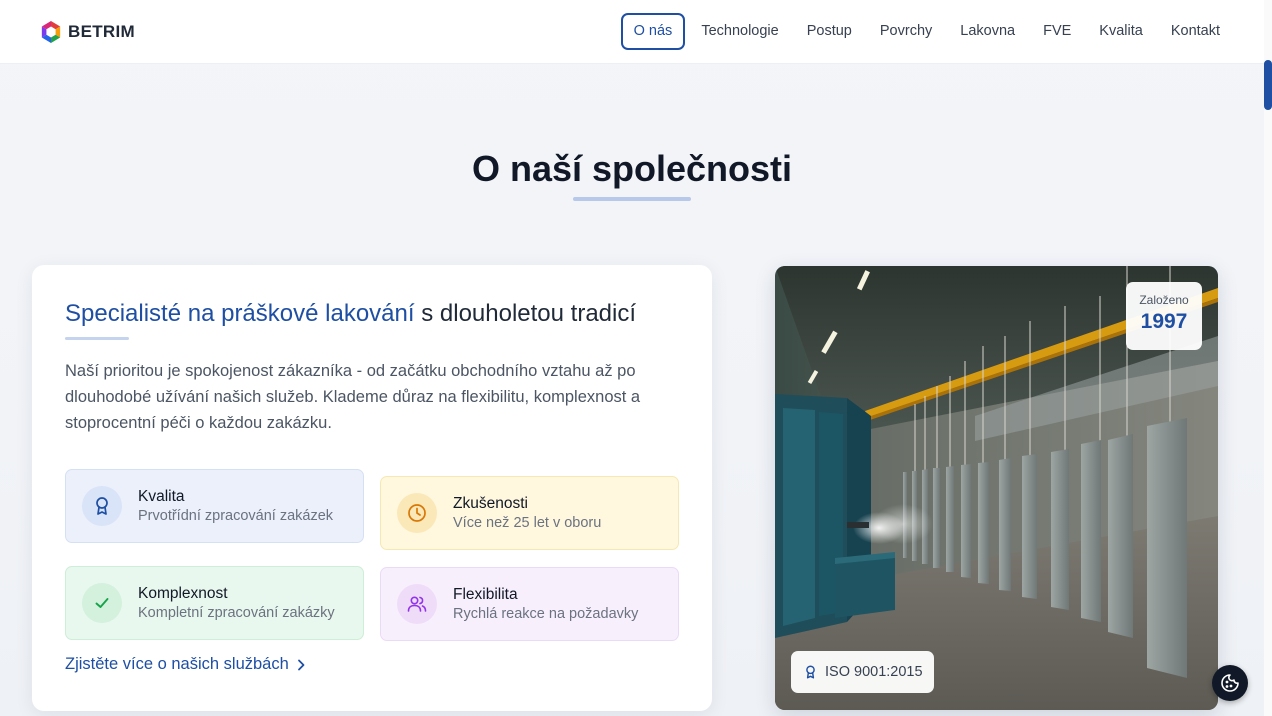  I want to click on users-icon, so click(417, 604).